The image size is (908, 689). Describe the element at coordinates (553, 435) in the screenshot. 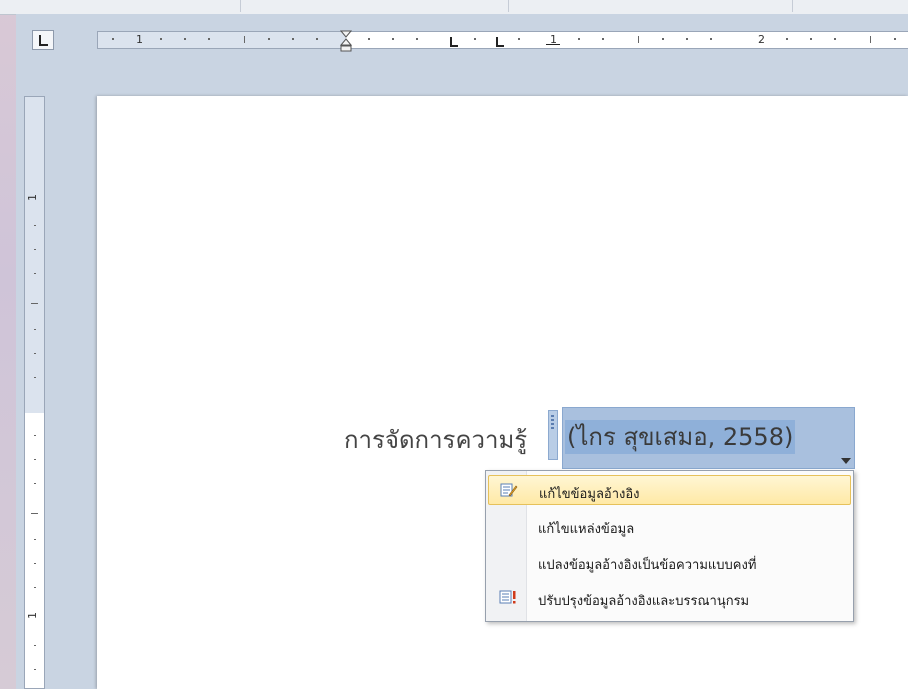

I see `citation-drag-handle` at that location.